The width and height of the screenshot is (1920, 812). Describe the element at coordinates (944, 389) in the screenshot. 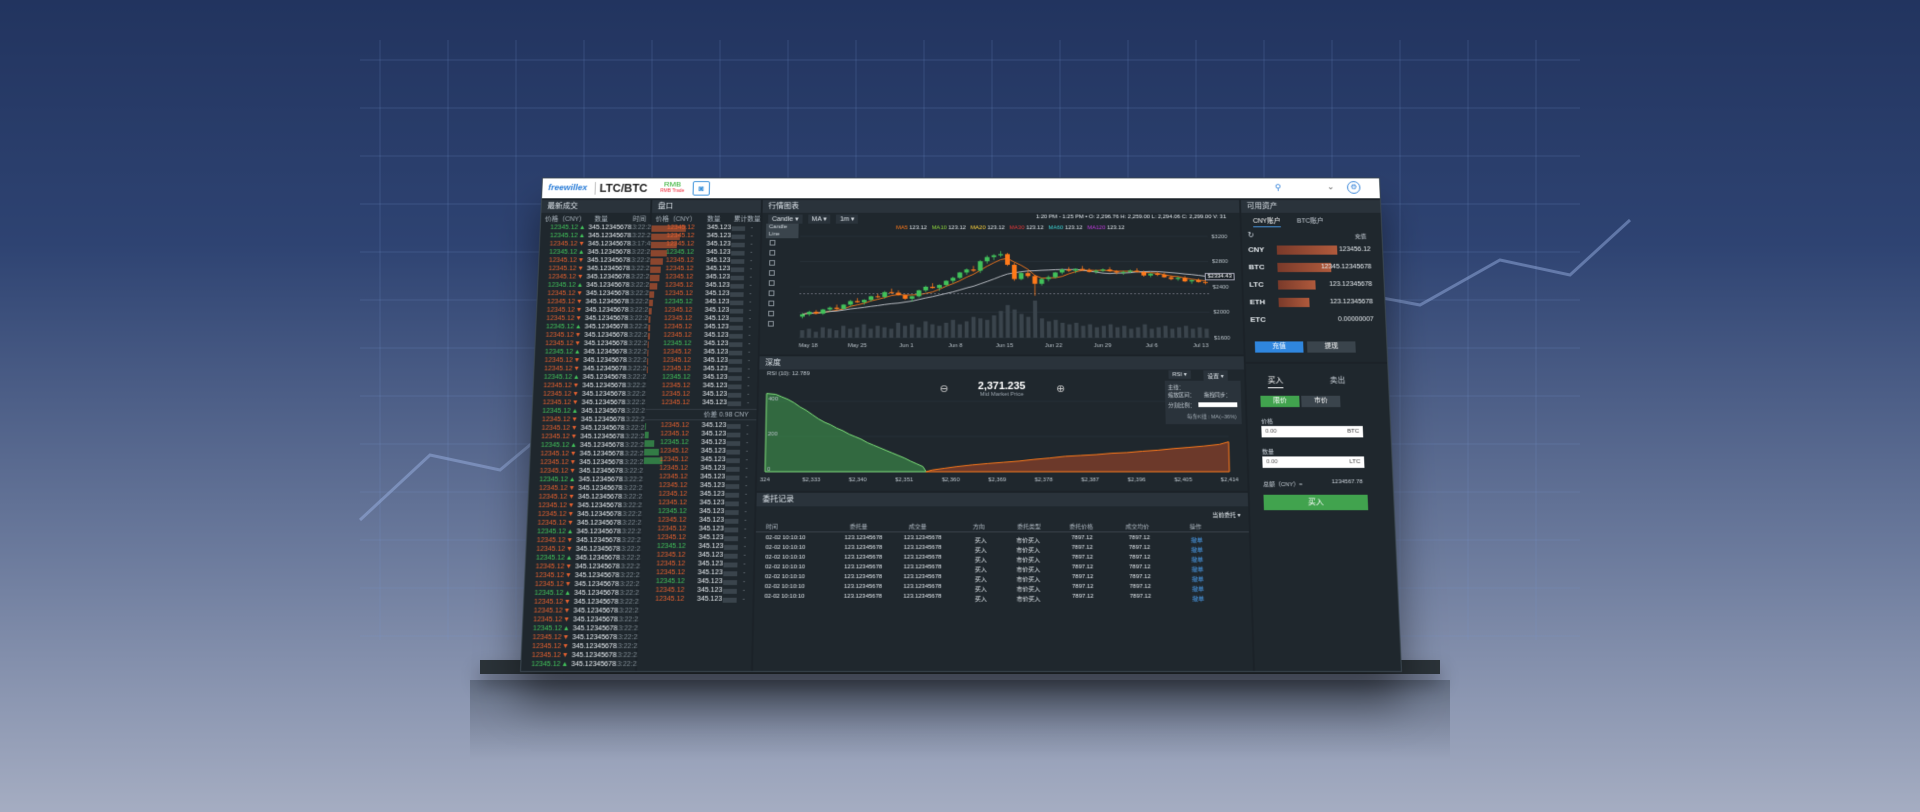

I see `zoom-out-icon: ⊖` at that location.